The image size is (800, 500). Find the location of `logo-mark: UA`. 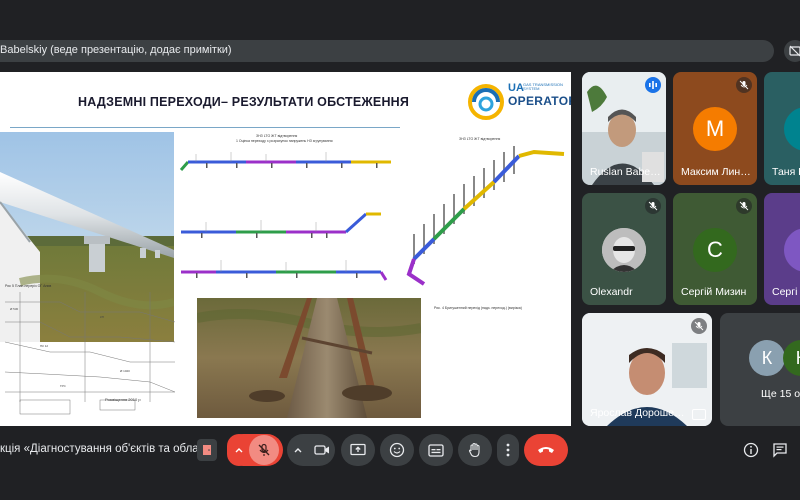

logo-mark: UA is located at coordinates (516, 88).